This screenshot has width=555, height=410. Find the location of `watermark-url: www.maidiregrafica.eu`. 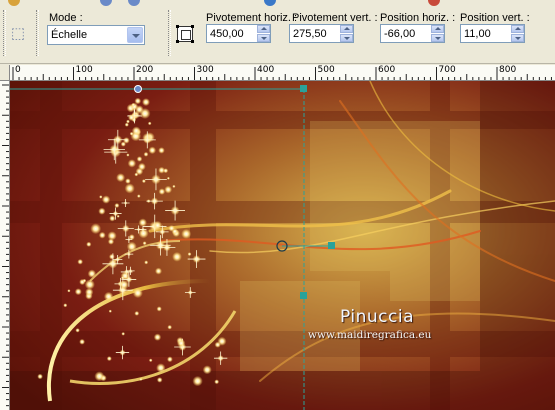

watermark-url: www.maidiregrafica.eu is located at coordinates (370, 335).